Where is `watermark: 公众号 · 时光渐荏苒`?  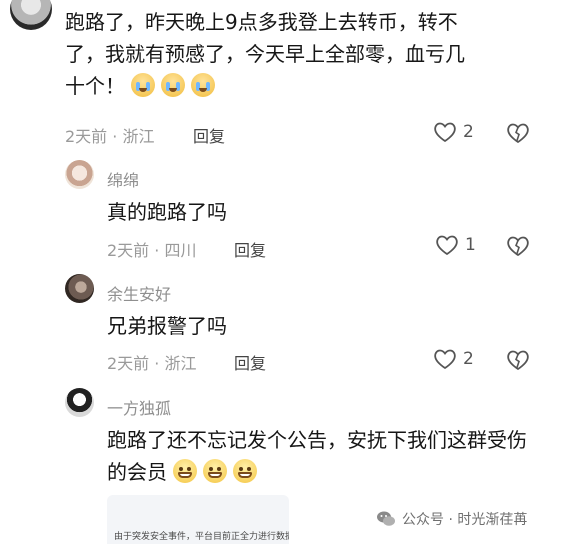
watermark: 公众号 · 时光渐荏苒 is located at coordinates (451, 519).